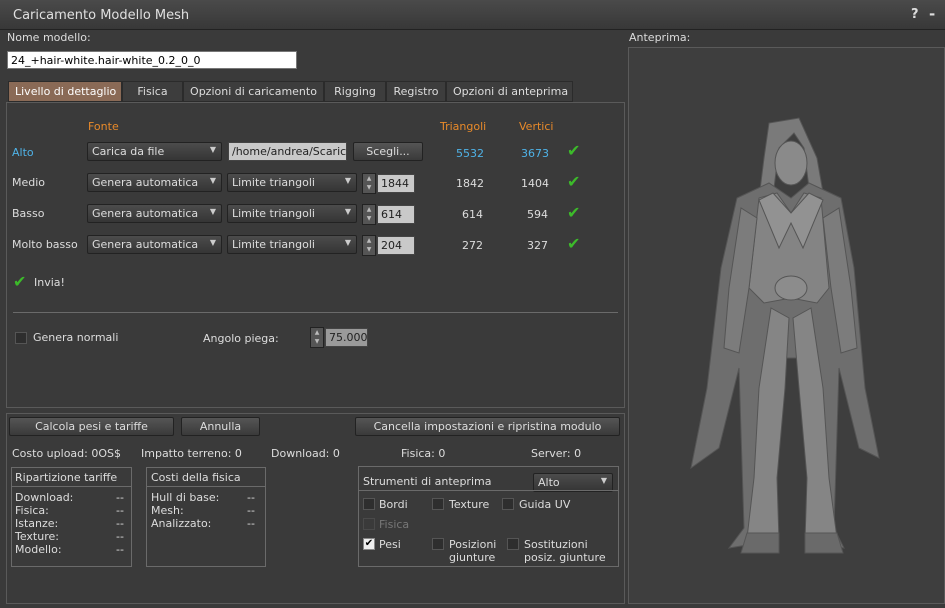 Image resolution: width=945 pixels, height=608 pixels. I want to click on mode-dropdown-low: Limite triangoli ▼, so click(292, 213).